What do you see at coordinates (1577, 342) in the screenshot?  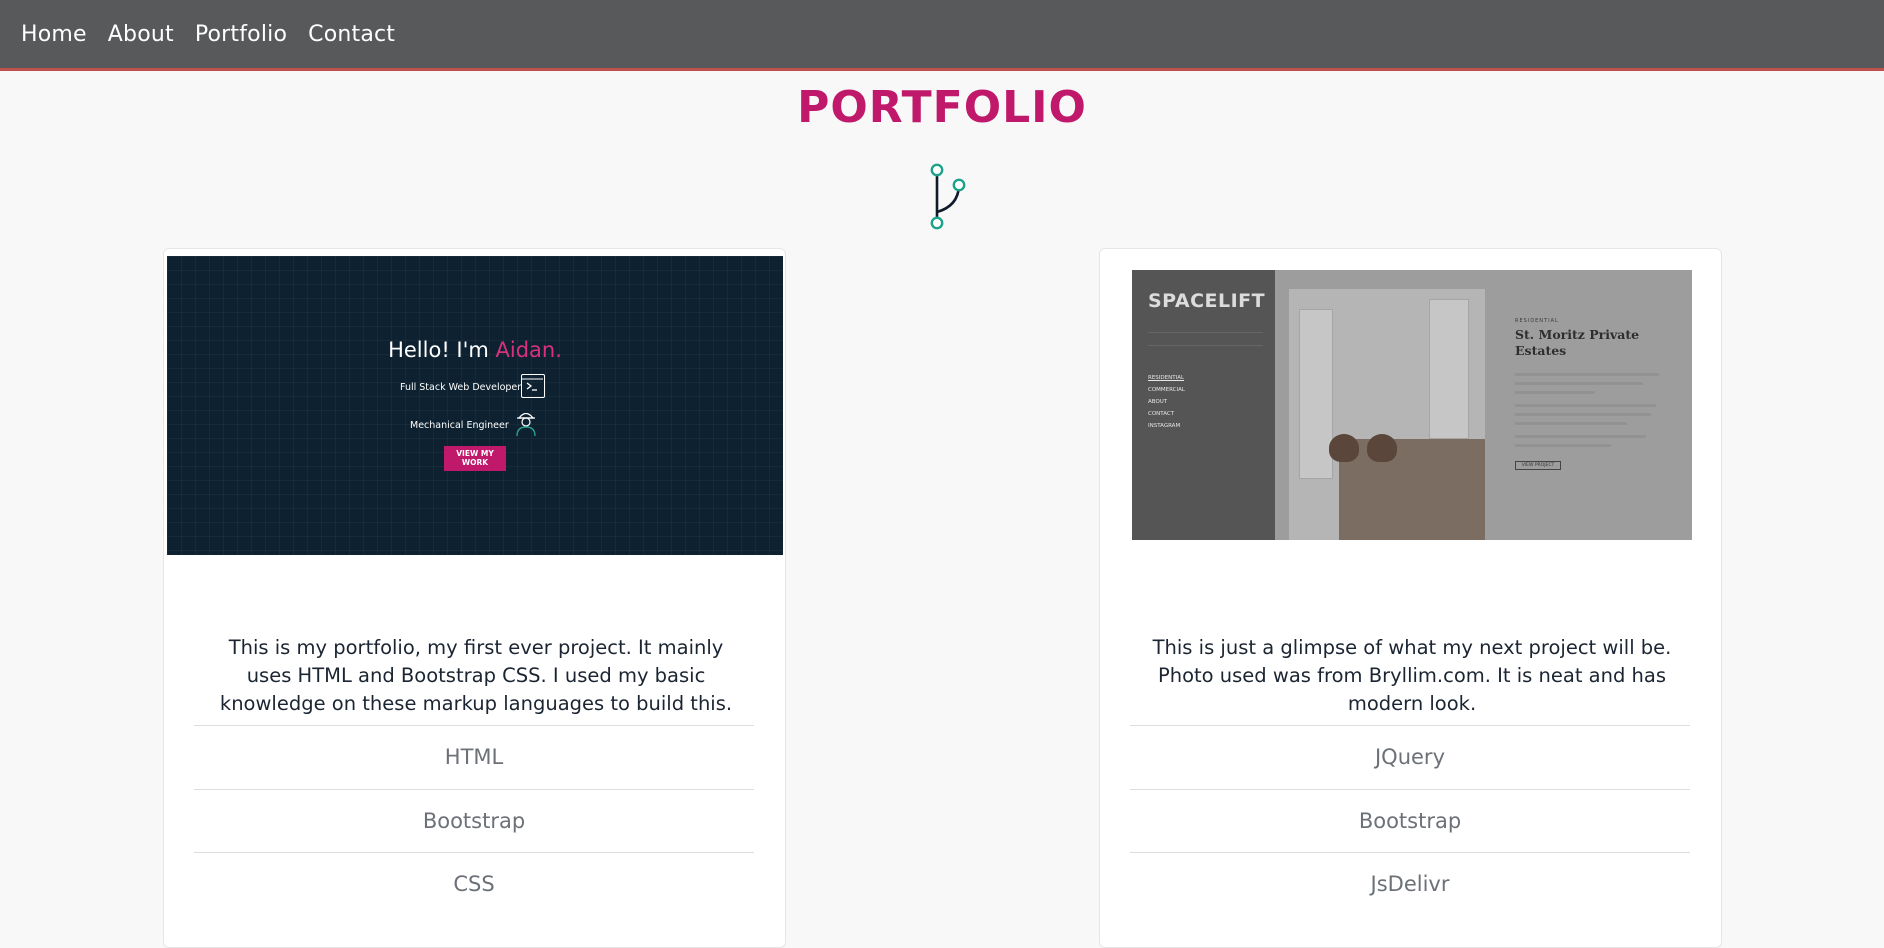 I see `mock-title: St. Moritz Private Estates` at bounding box center [1577, 342].